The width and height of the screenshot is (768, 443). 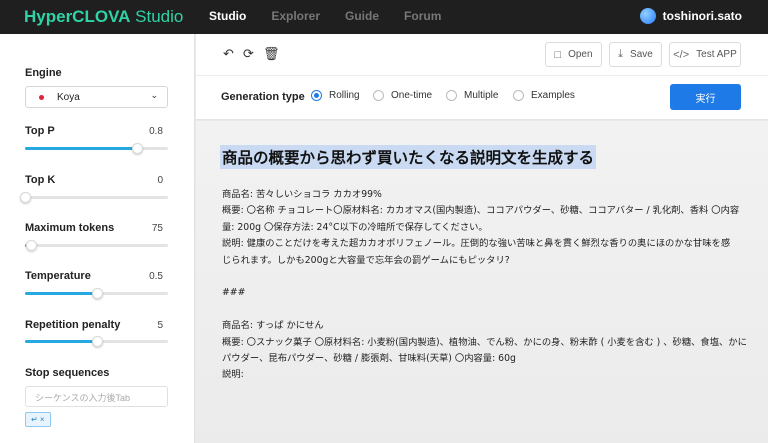 I want to click on prompt-line: 商品名: すっぱ かにせん, so click(x=273, y=326).